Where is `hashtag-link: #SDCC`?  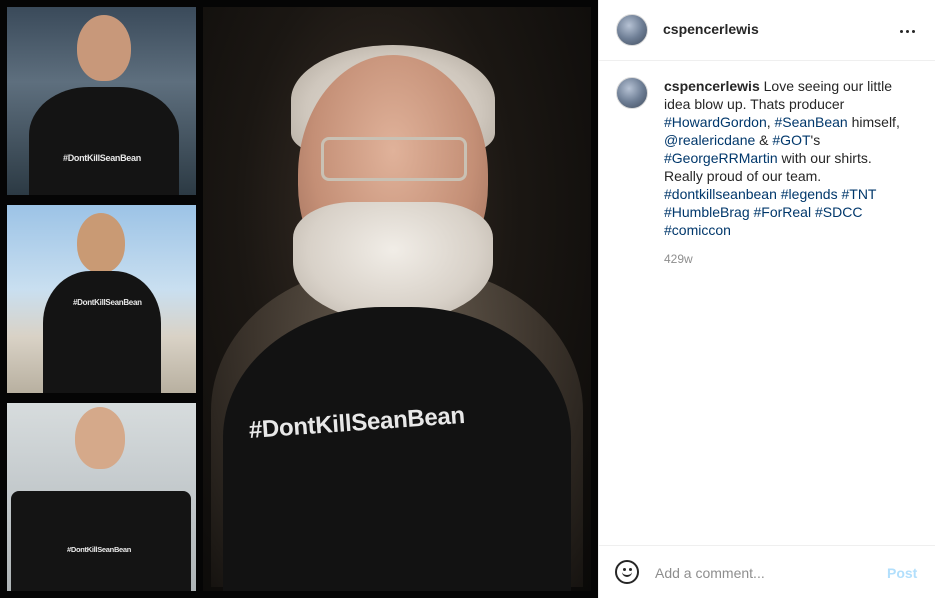 hashtag-link: #SDCC is located at coordinates (838, 212).